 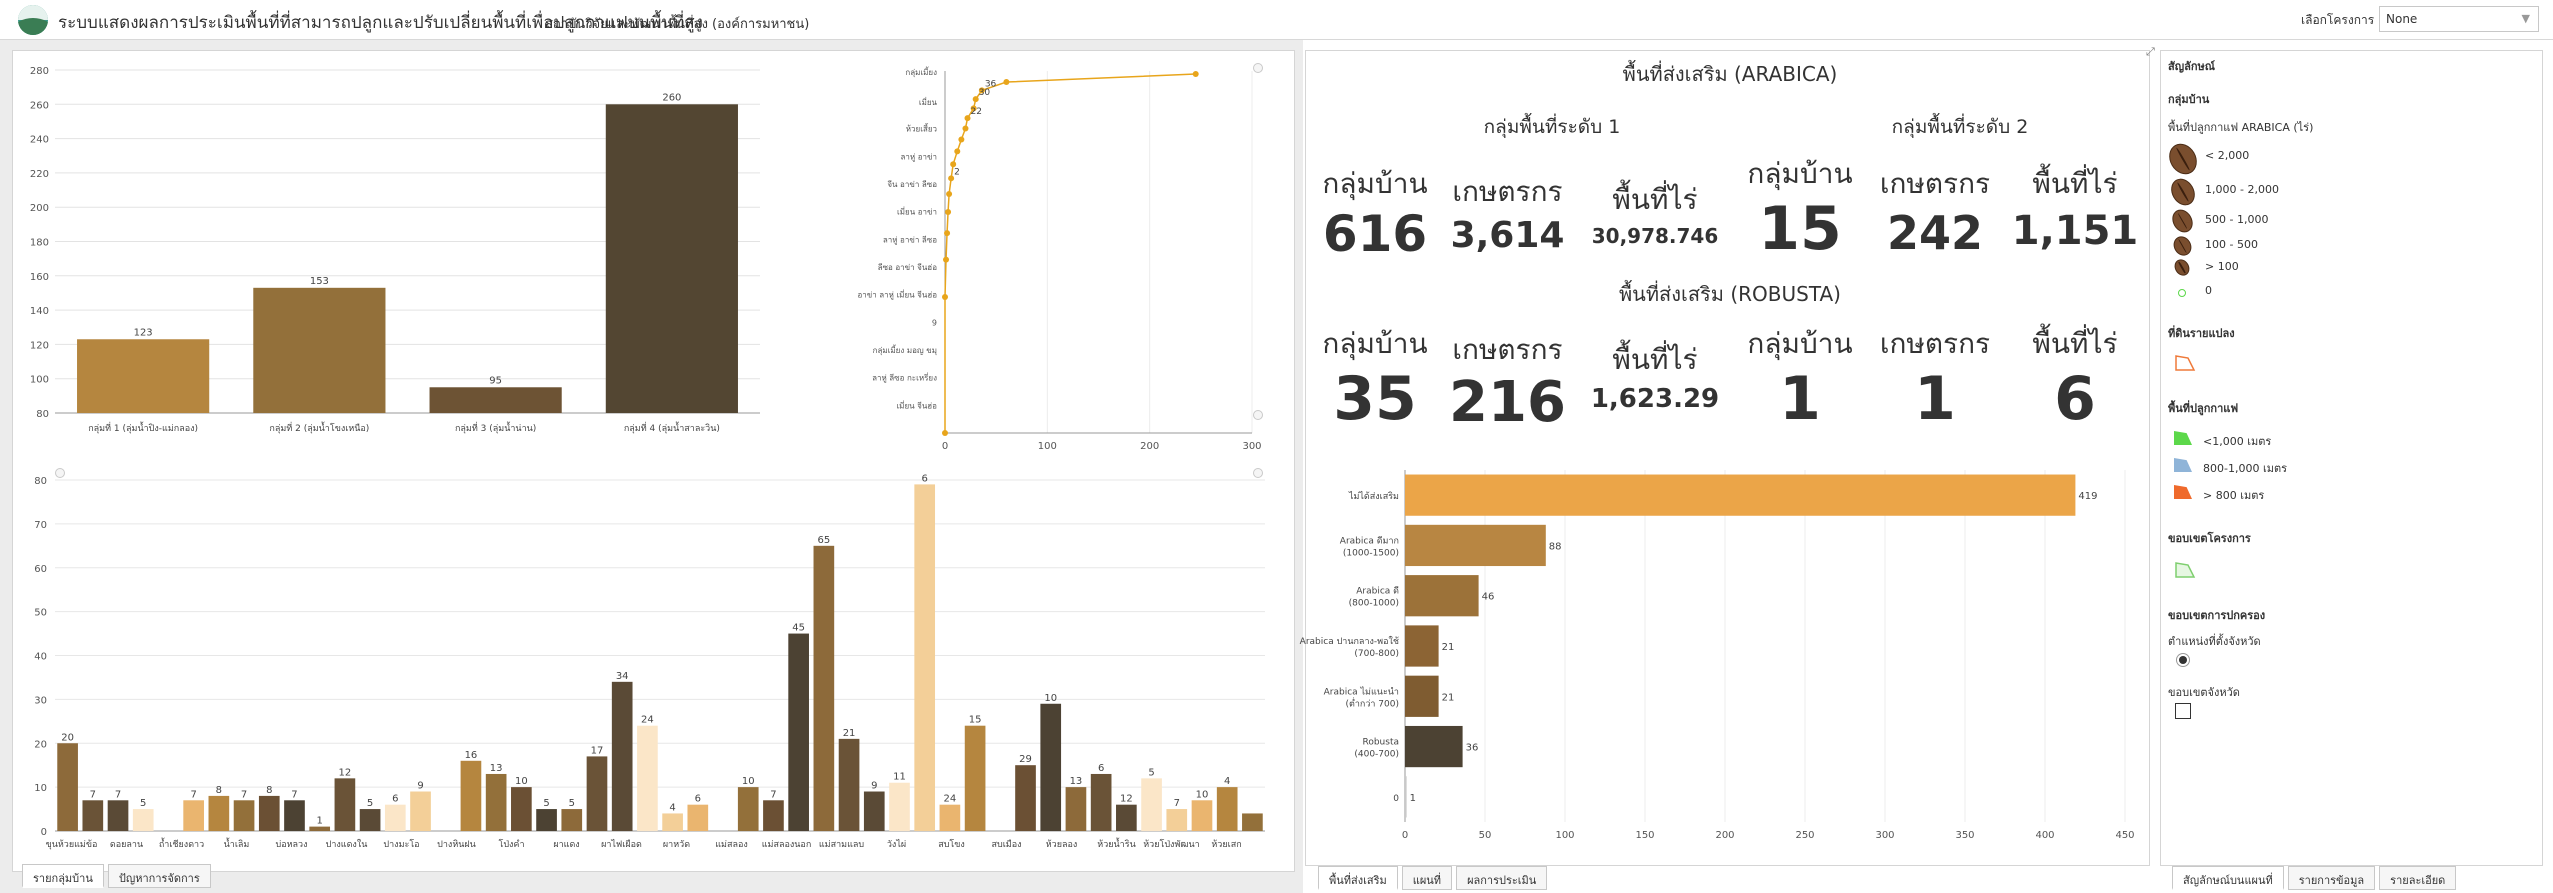 What do you see at coordinates (2185, 570) in the screenshot?
I see `project-boundary-icon` at bounding box center [2185, 570].